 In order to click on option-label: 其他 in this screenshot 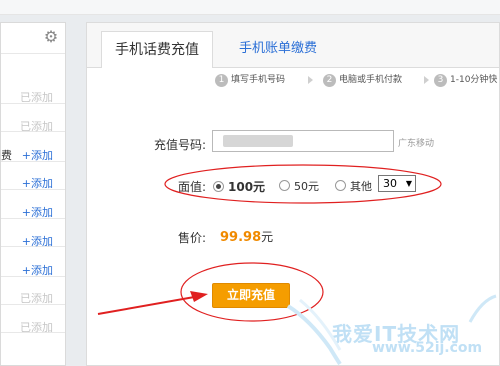, I will do `click(361, 186)`.